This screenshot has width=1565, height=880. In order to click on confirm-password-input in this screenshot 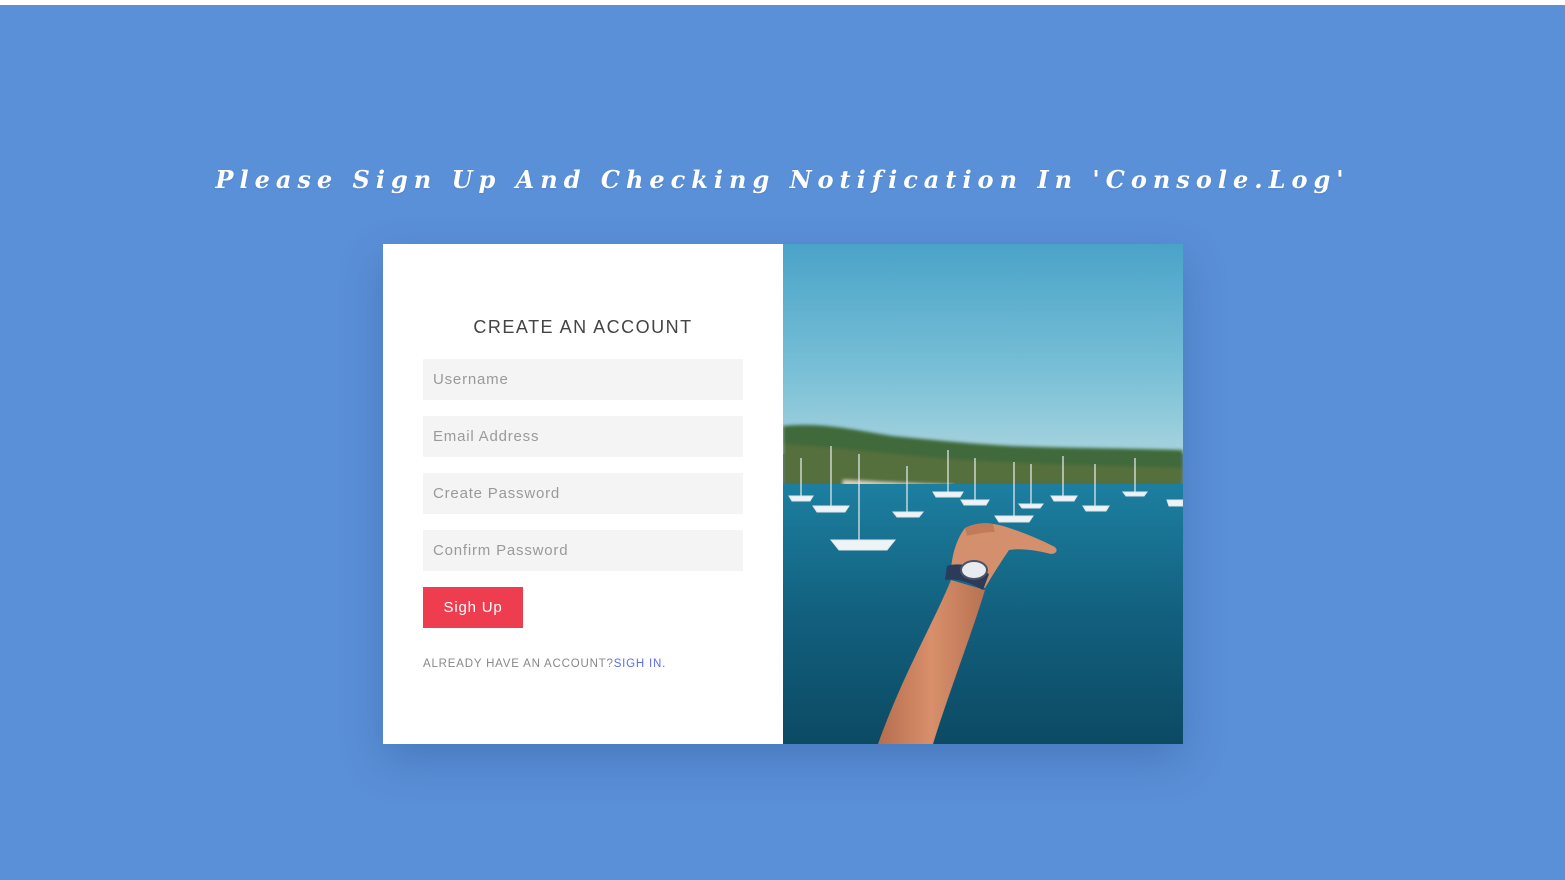, I will do `click(583, 550)`.